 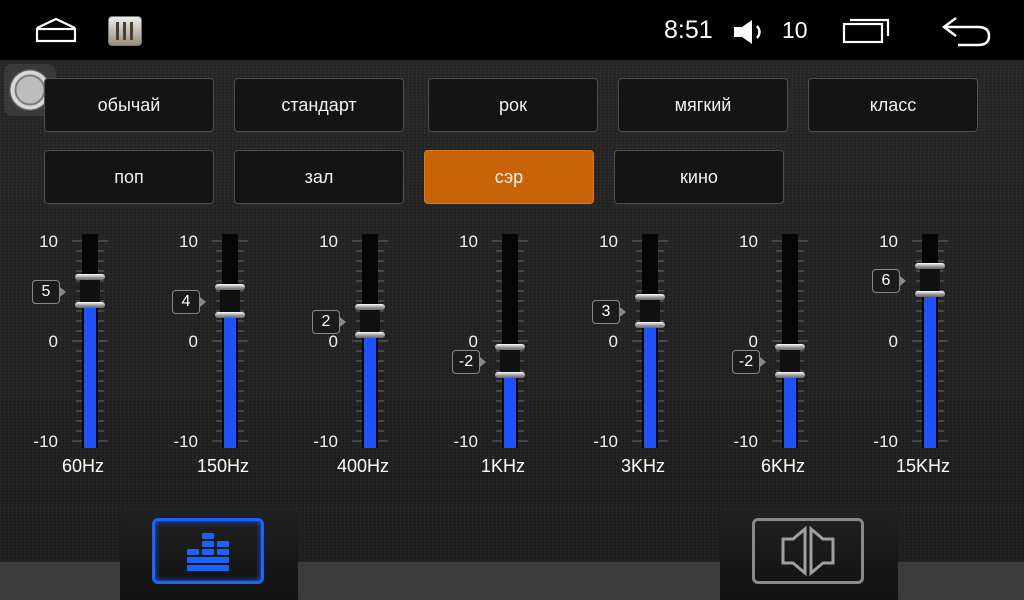 I want to click on band-frequency-label: 6KHz, so click(x=782, y=466).